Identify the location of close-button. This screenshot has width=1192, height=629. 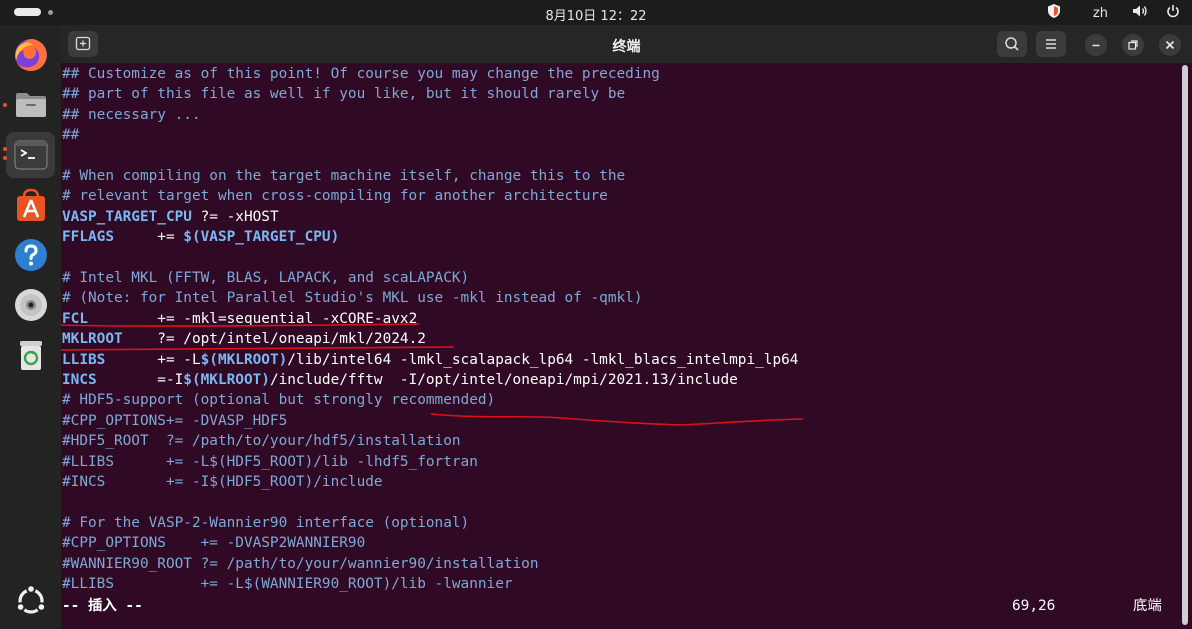
(1170, 45).